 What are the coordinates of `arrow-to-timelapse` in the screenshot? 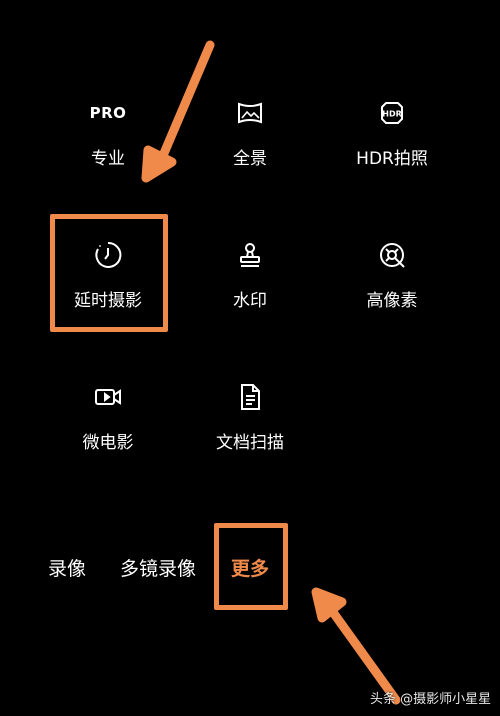 It's located at (186, 101).